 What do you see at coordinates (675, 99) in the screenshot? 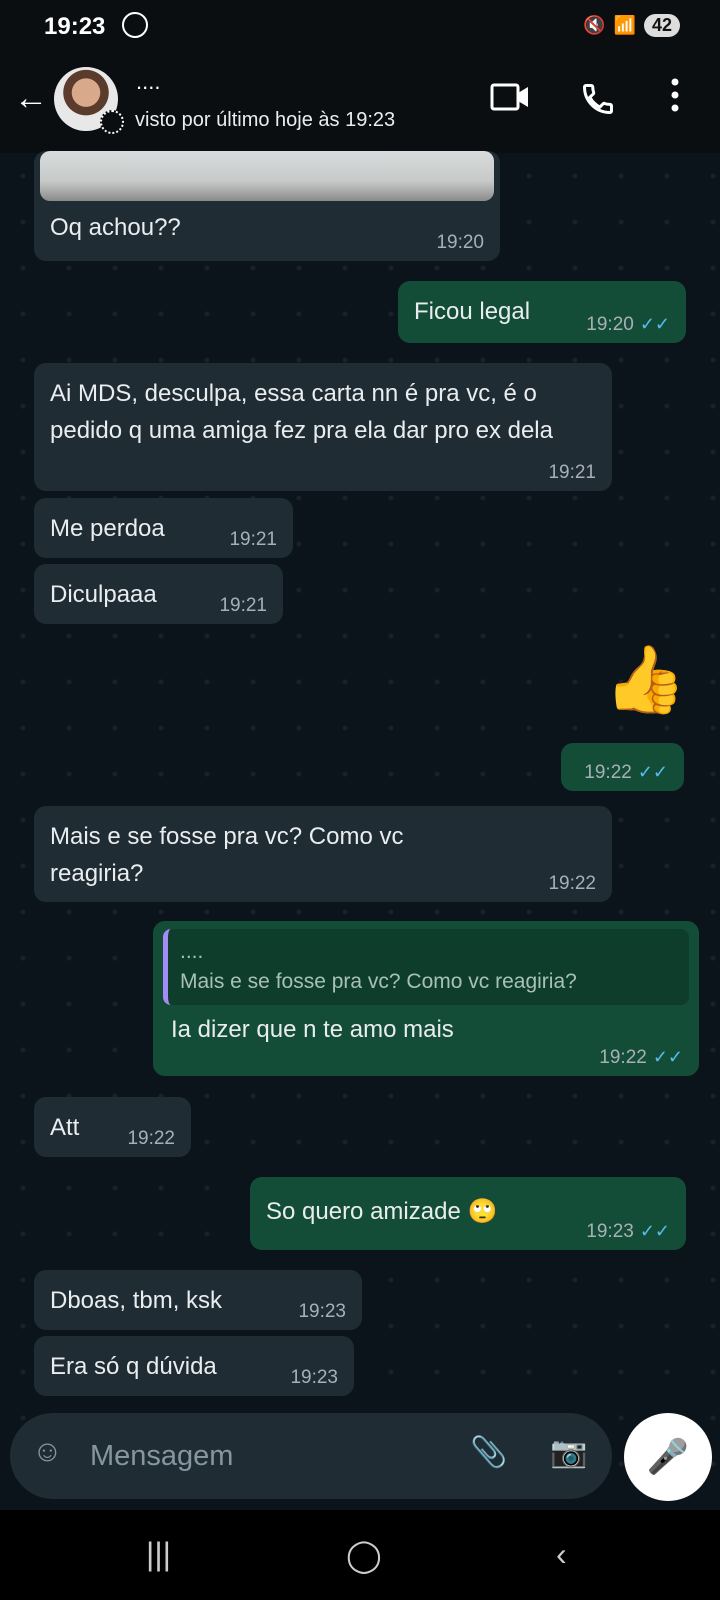
I see `more-options-icon` at bounding box center [675, 99].